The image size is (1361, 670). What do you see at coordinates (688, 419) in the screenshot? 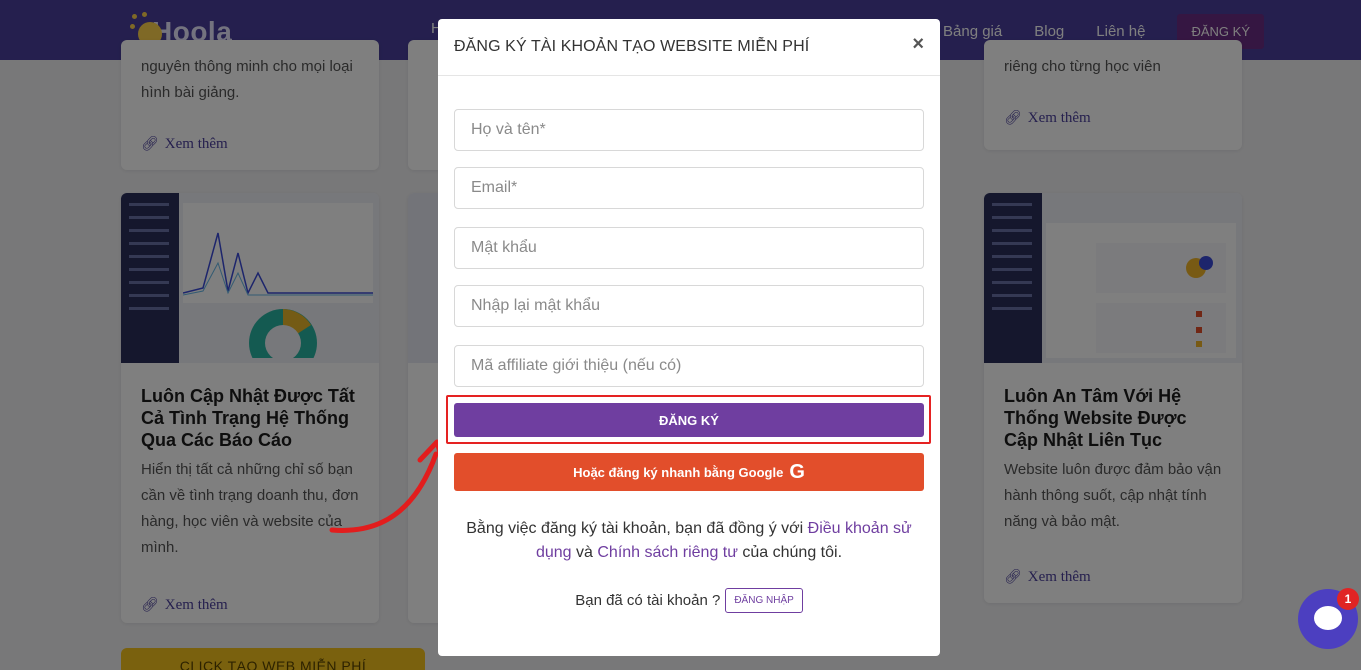
I see `annotation-highlight-box` at bounding box center [688, 419].